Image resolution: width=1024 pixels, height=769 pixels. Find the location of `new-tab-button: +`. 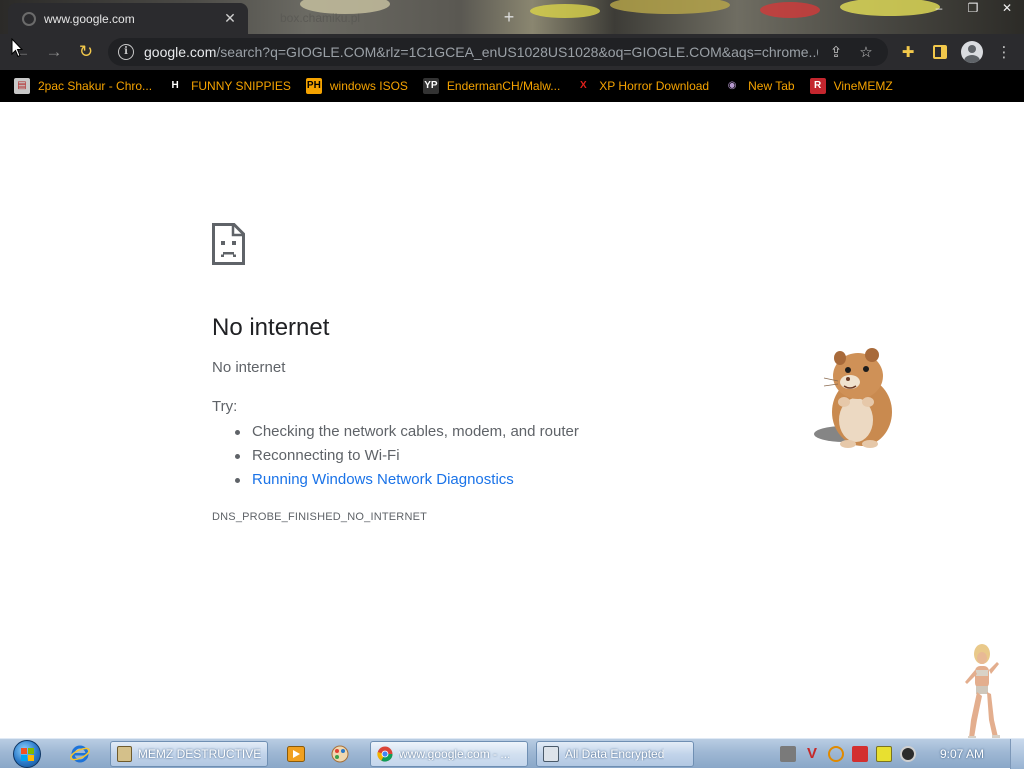

new-tab-button: + is located at coordinates (509, 17).